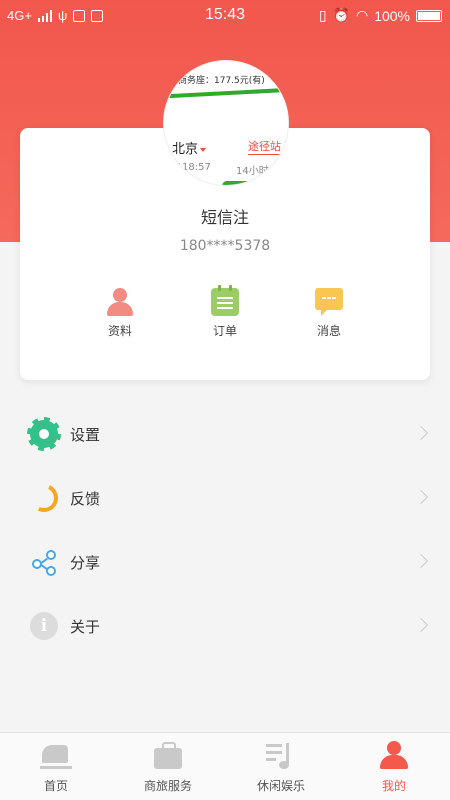 This screenshot has height=800, width=450. I want to click on person-icon, so click(394, 756).